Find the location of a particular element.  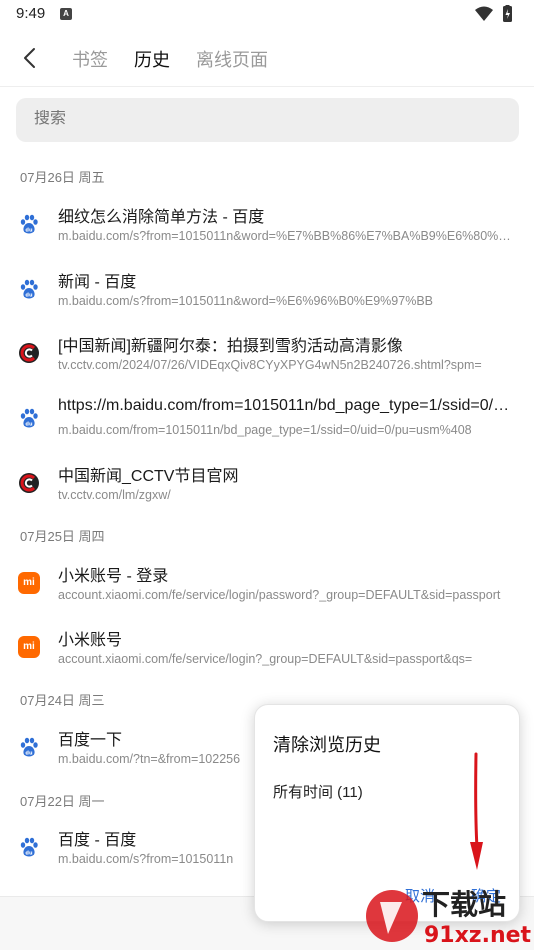

history-title: 小米账号 - 登录 is located at coordinates (113, 576).